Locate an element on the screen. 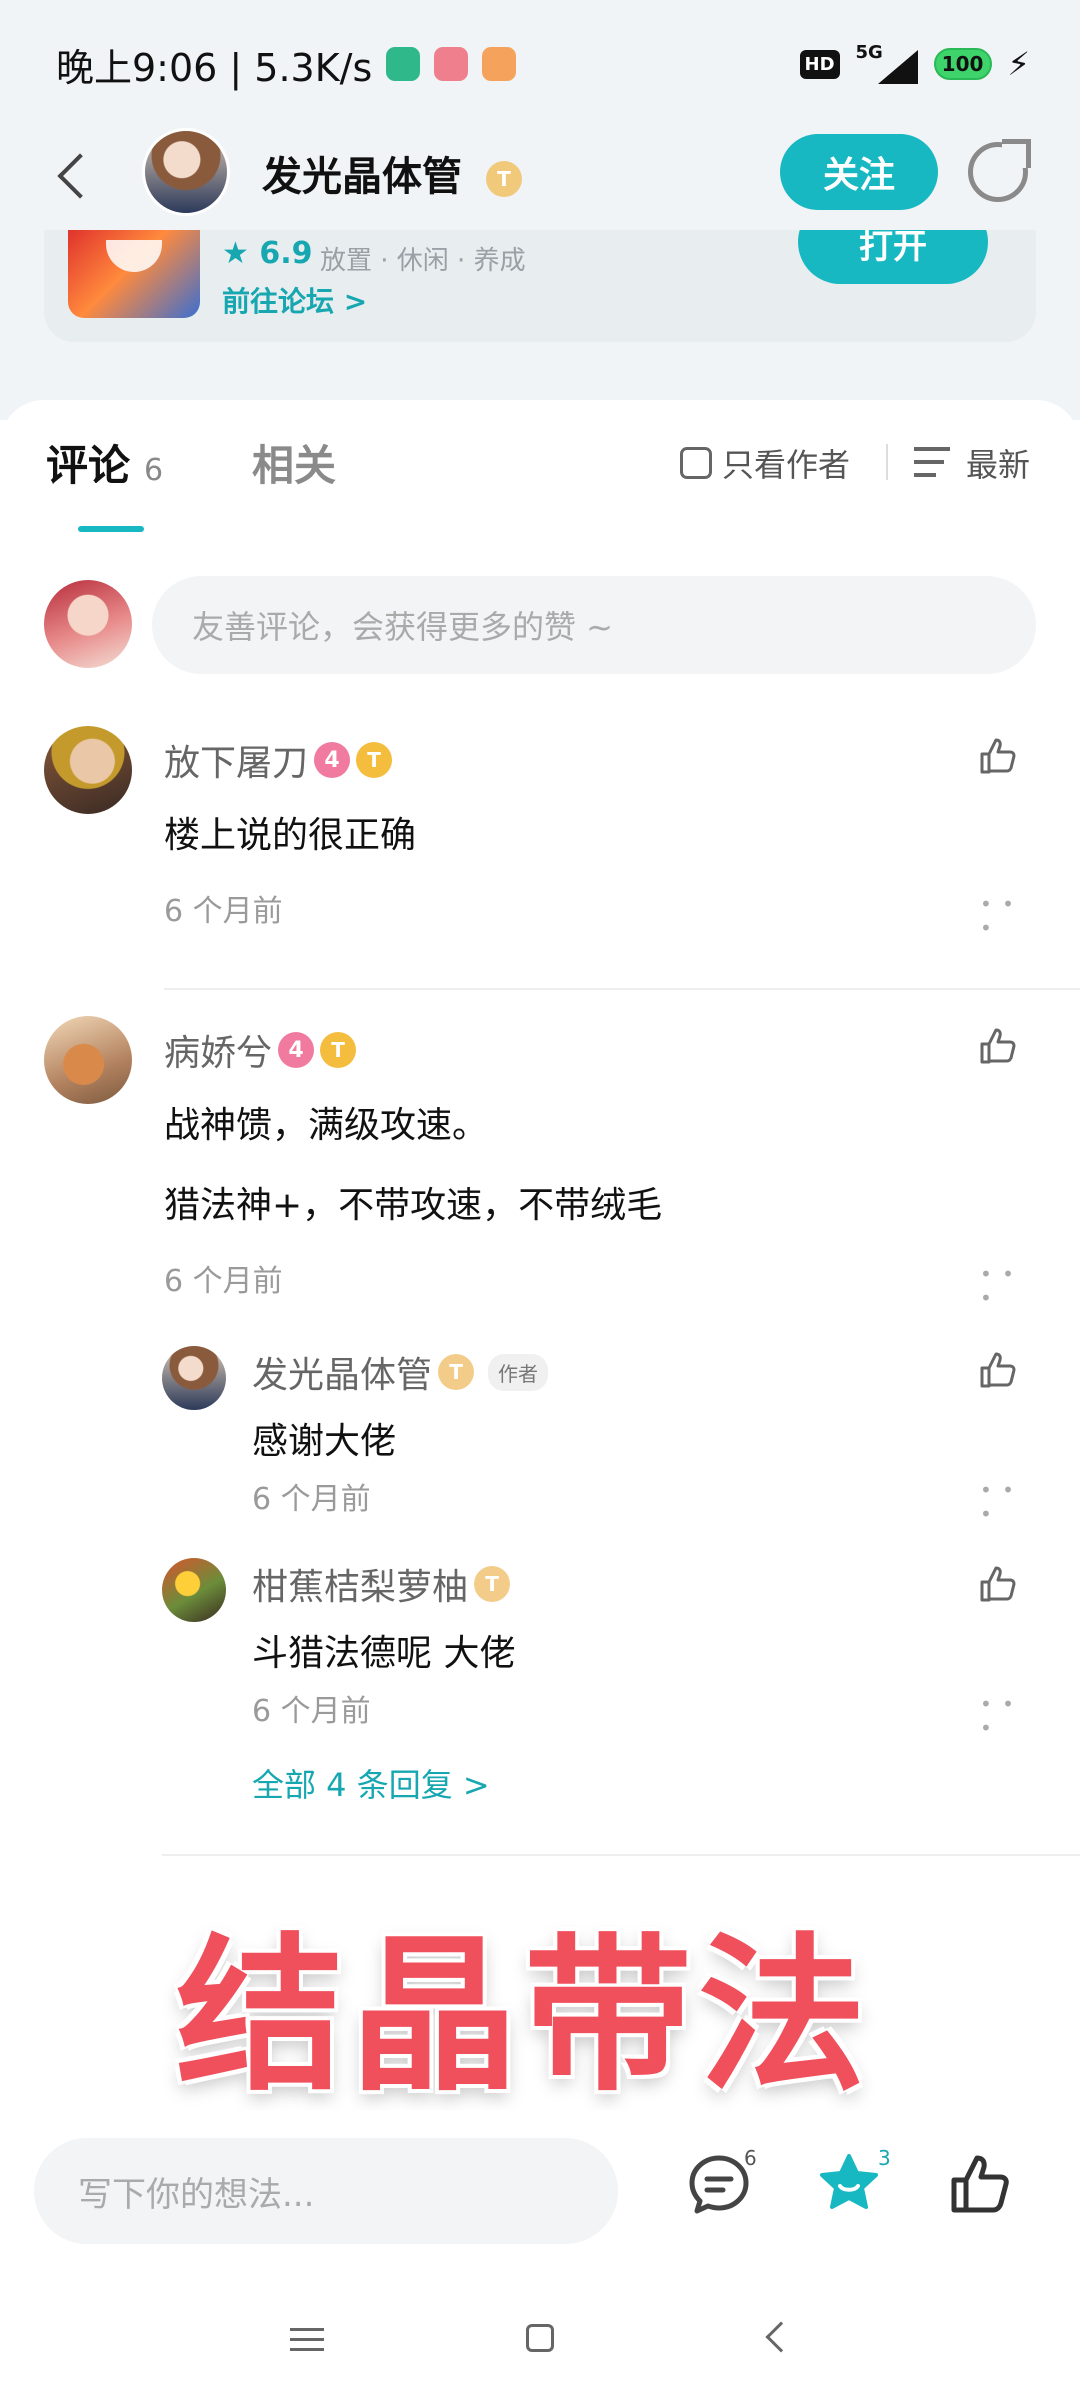 The image size is (1080, 2400). tab-comments: 评论 6 is located at coordinates (104, 462).